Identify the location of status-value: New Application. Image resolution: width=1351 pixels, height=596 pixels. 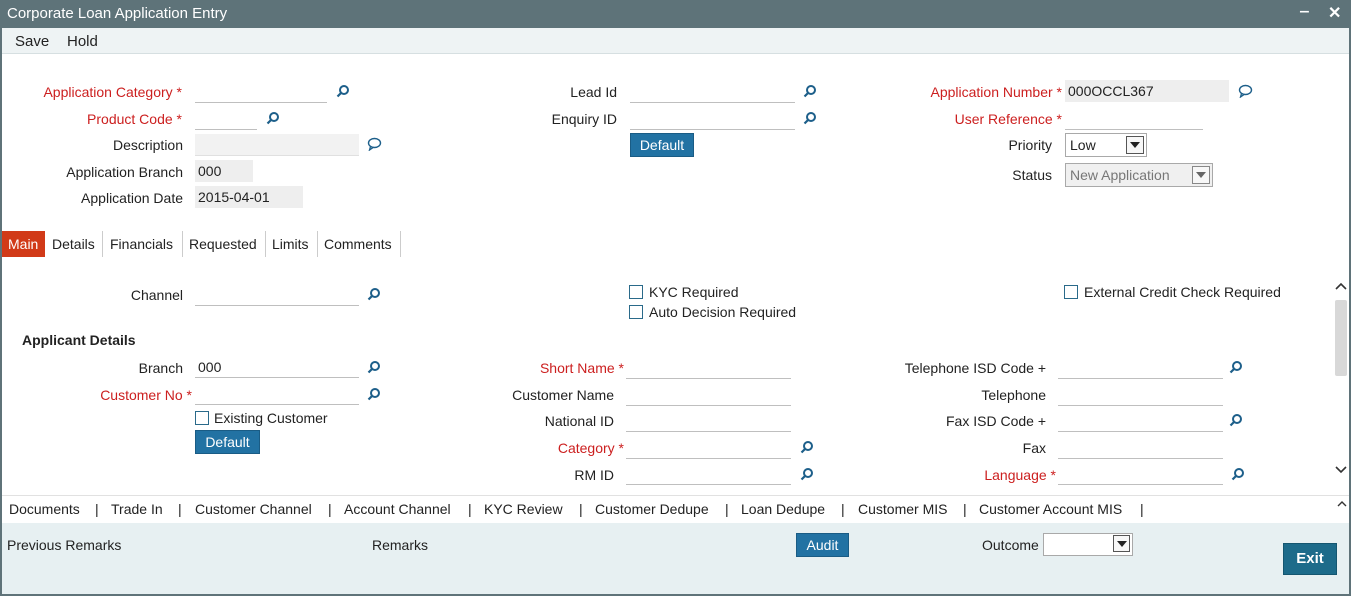
(1120, 175).